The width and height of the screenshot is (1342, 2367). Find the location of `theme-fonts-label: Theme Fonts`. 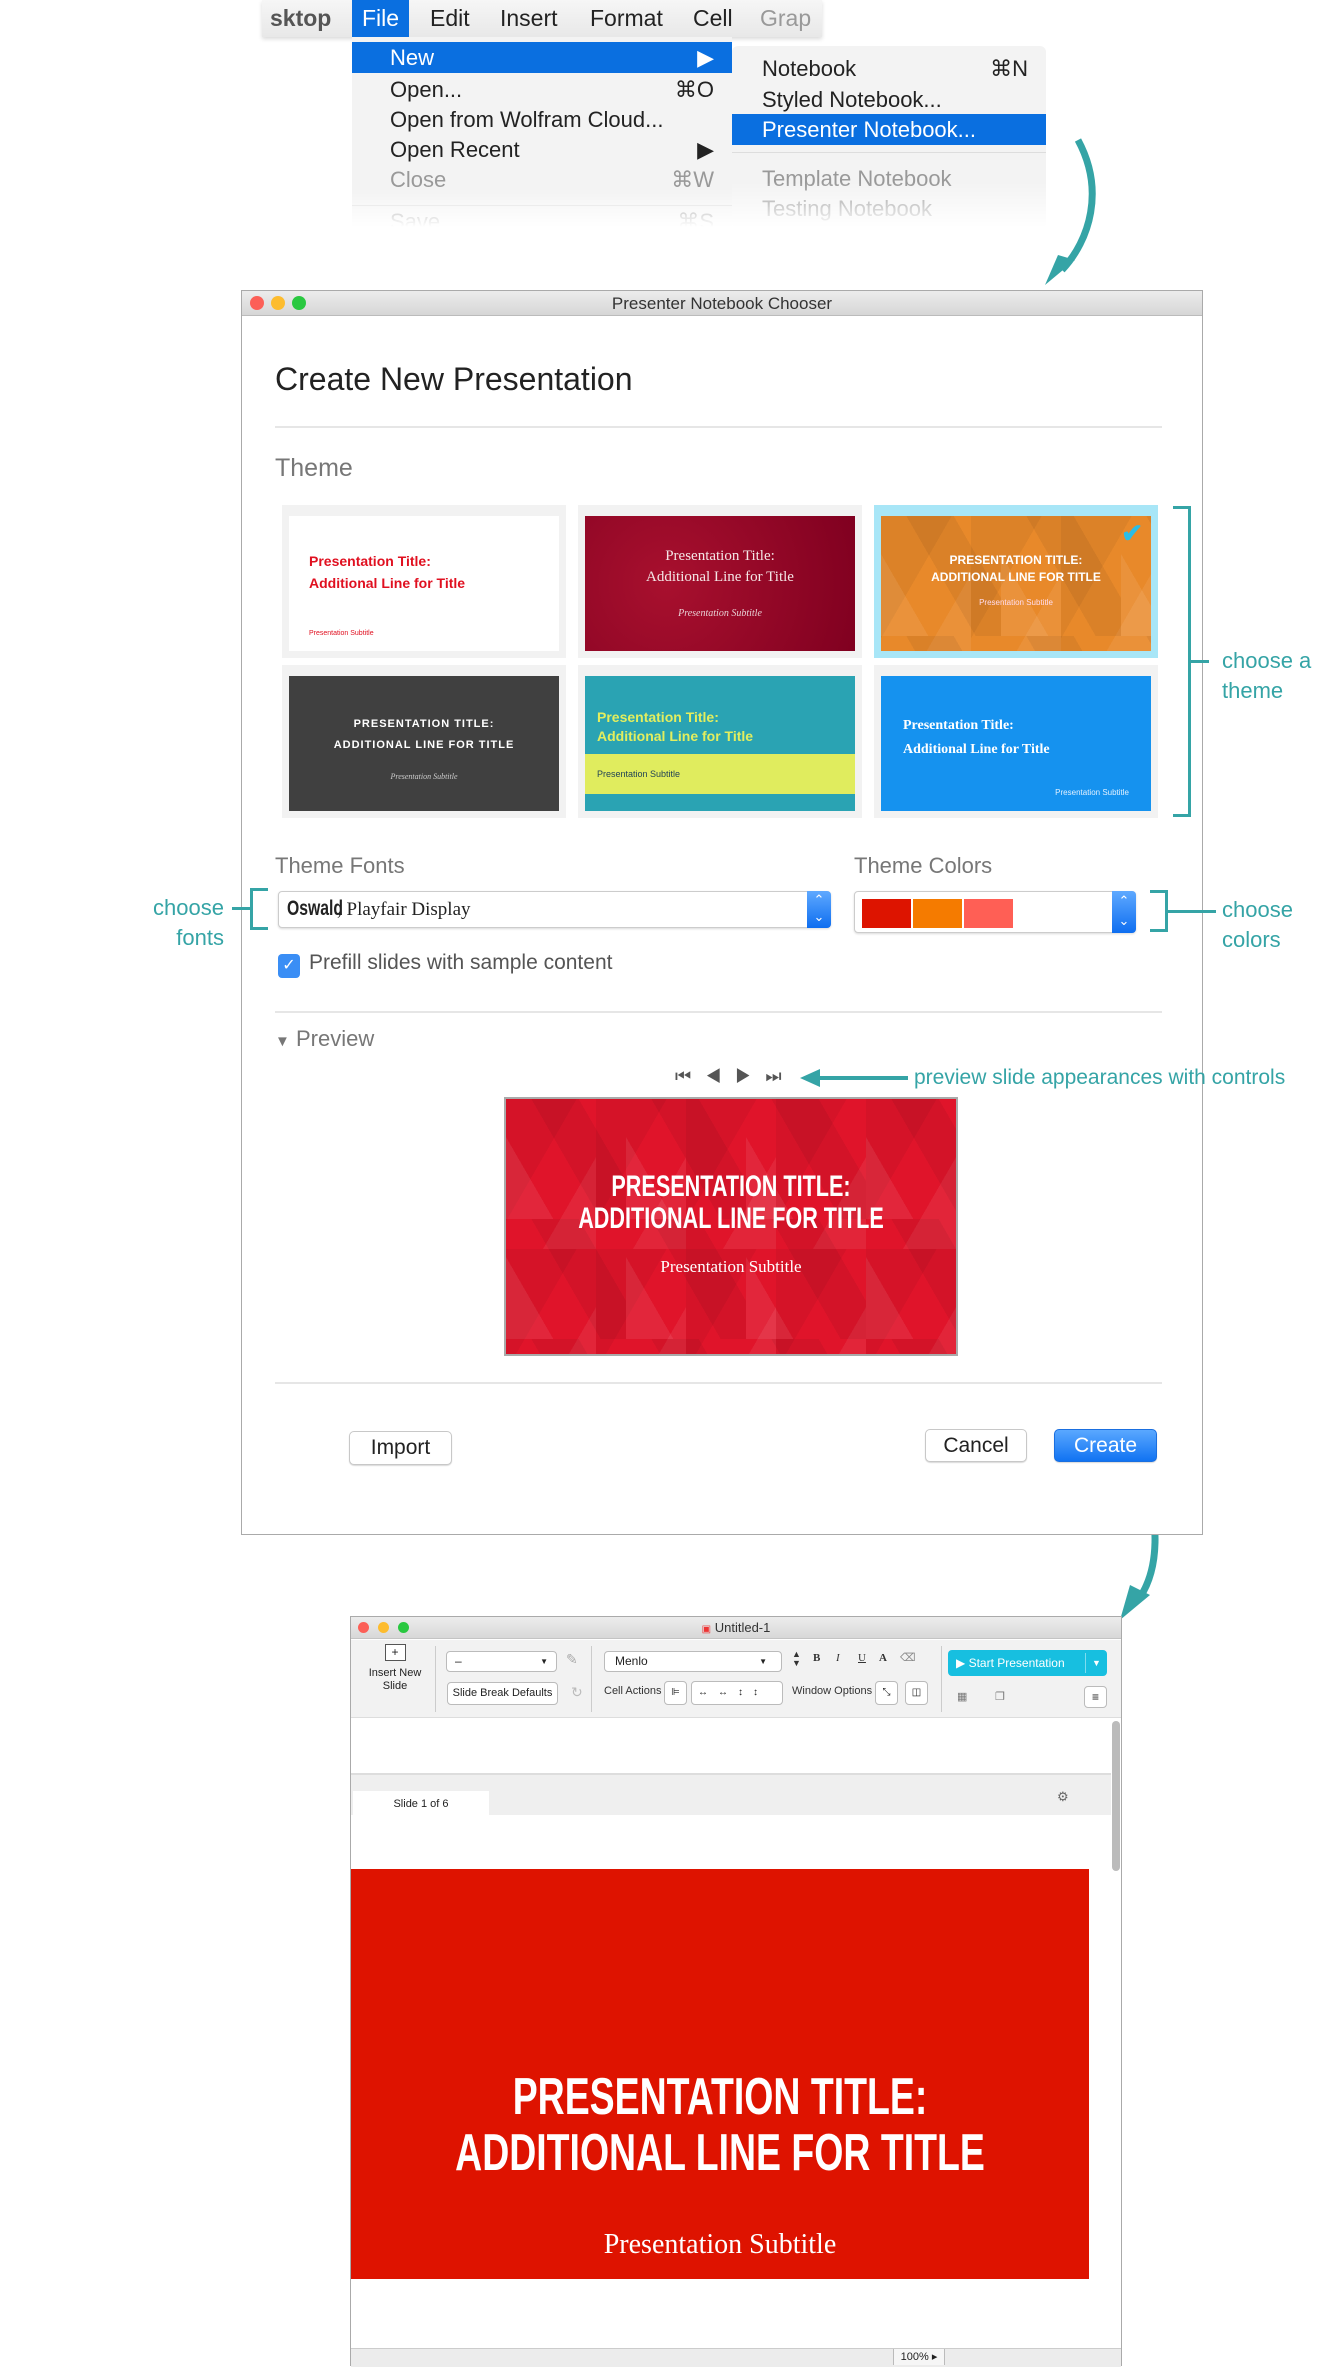

theme-fonts-label: Theme Fonts is located at coordinates (340, 865).